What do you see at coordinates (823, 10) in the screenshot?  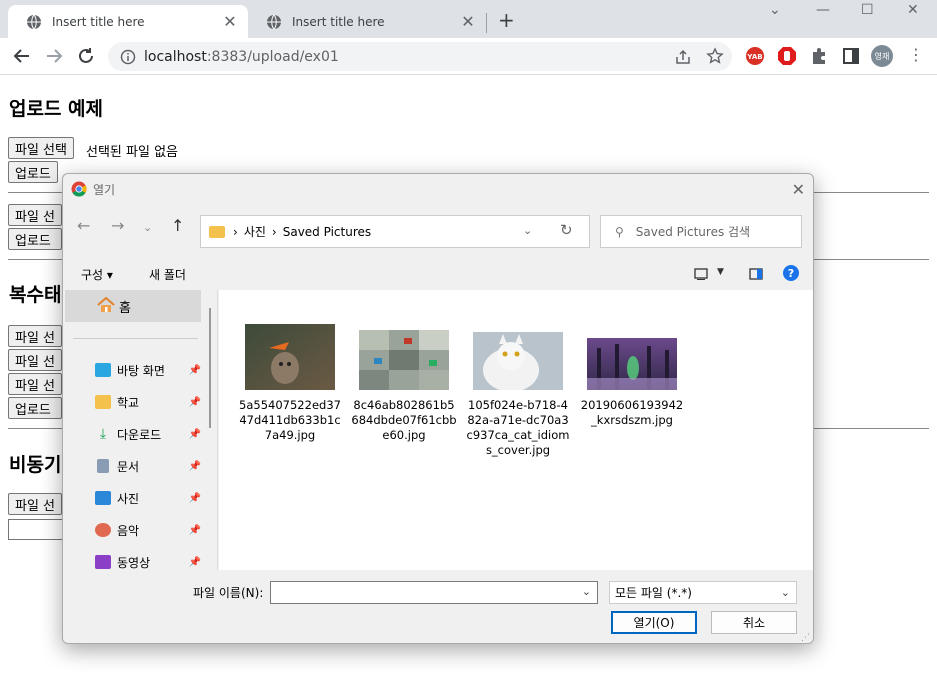 I see `minimize-button: —` at bounding box center [823, 10].